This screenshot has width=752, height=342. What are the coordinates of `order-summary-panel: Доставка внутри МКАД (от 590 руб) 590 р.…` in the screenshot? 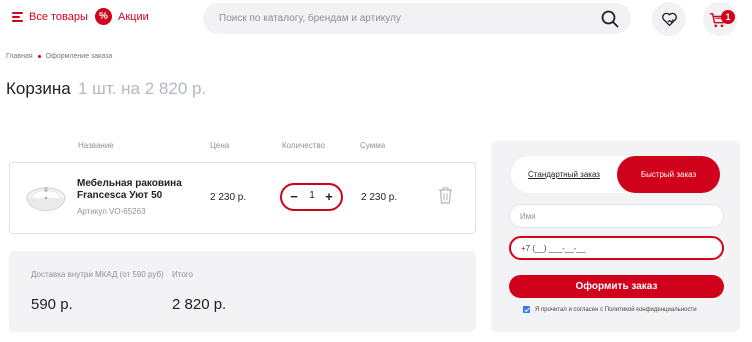 It's located at (242, 291).